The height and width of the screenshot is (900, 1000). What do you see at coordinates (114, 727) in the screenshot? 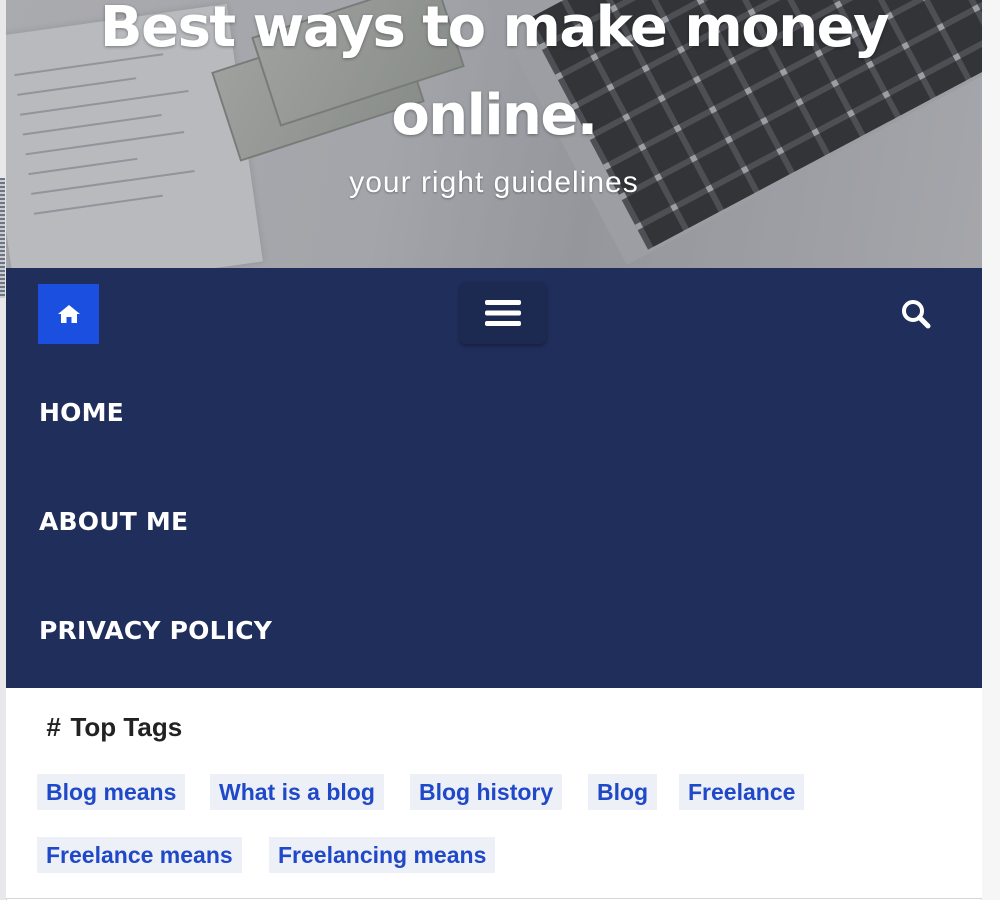
I see `tags-widget-heading: # Top Tags` at bounding box center [114, 727].